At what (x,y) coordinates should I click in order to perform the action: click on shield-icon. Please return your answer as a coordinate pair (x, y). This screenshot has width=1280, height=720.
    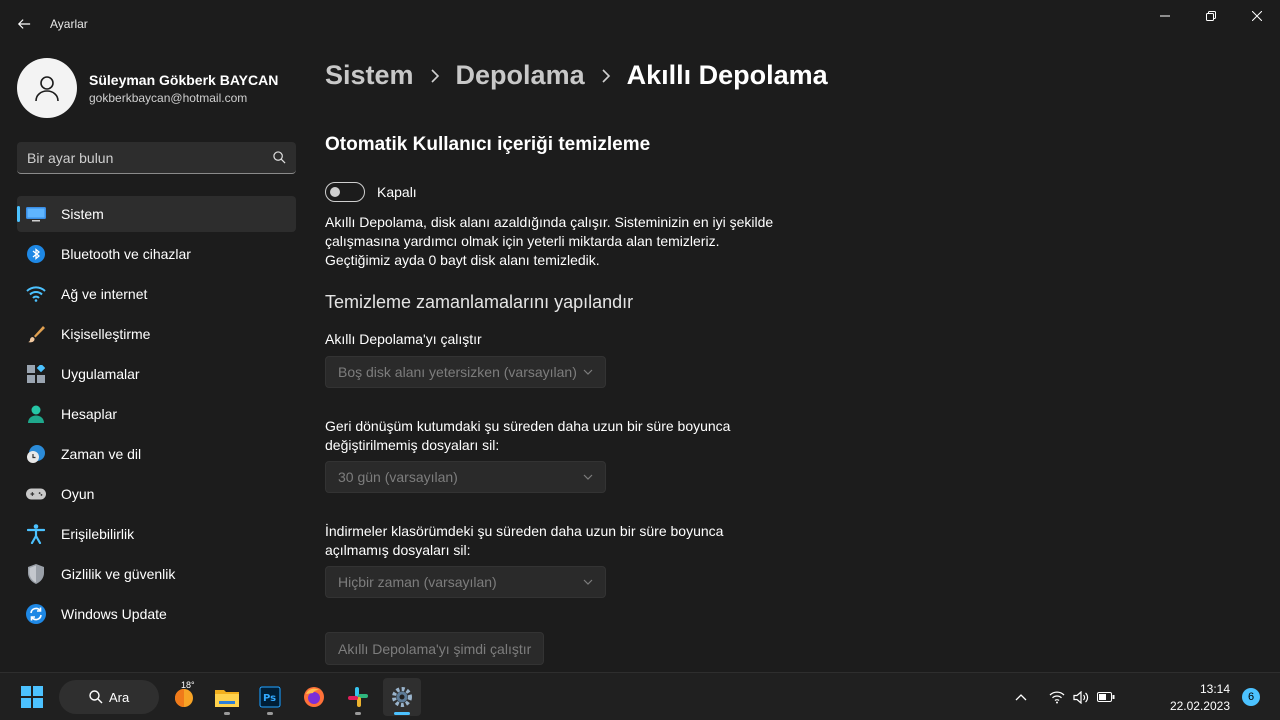
    Looking at the image, I should click on (36, 574).